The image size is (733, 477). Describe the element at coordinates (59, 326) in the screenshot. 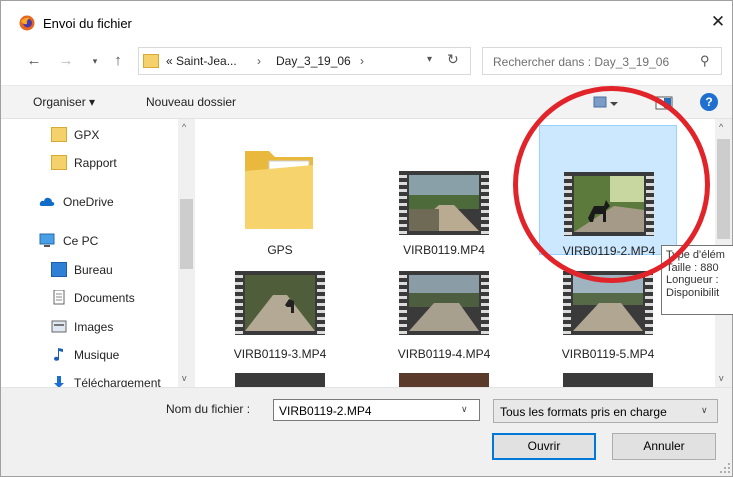

I see `images-icon` at that location.